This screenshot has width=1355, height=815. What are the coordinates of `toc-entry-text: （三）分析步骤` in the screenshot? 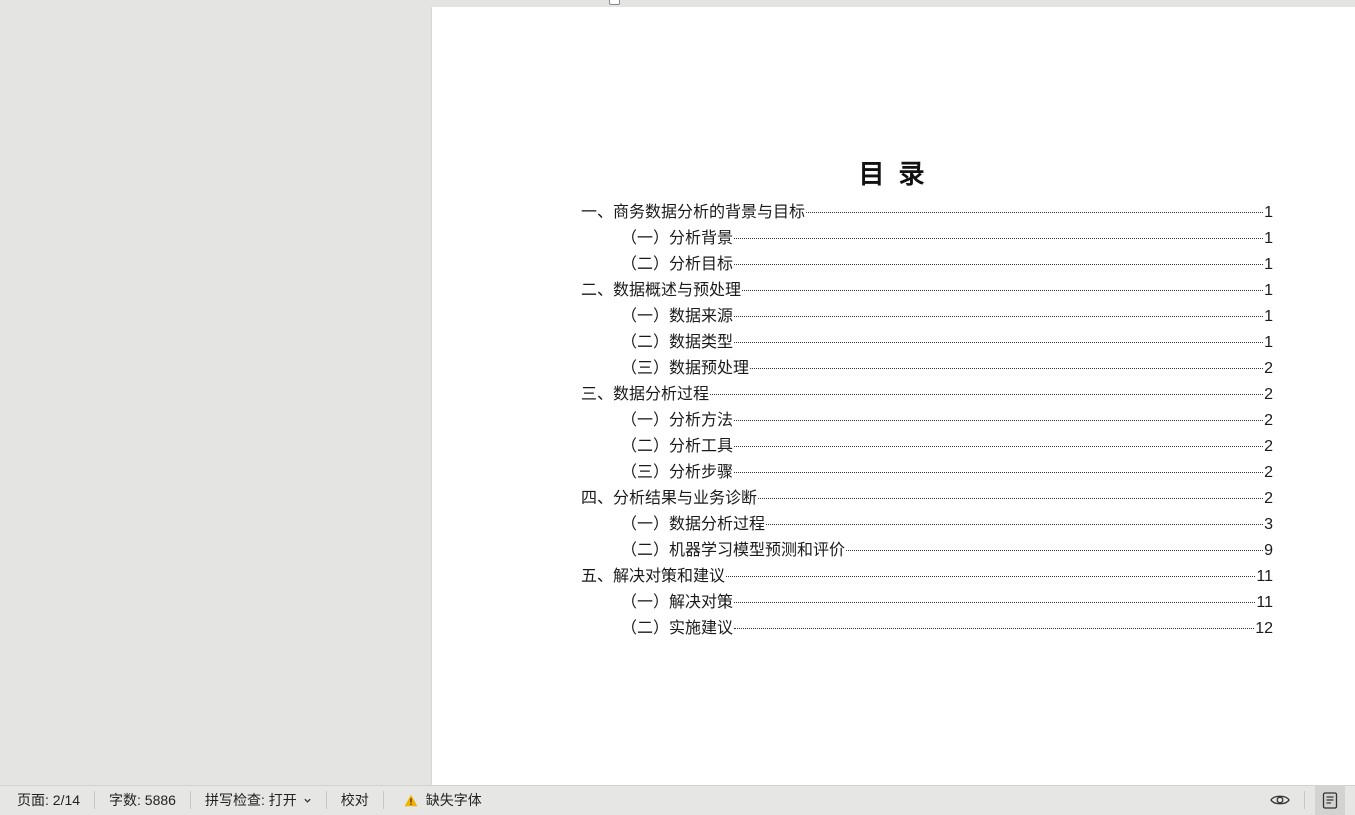 It's located at (677, 471).